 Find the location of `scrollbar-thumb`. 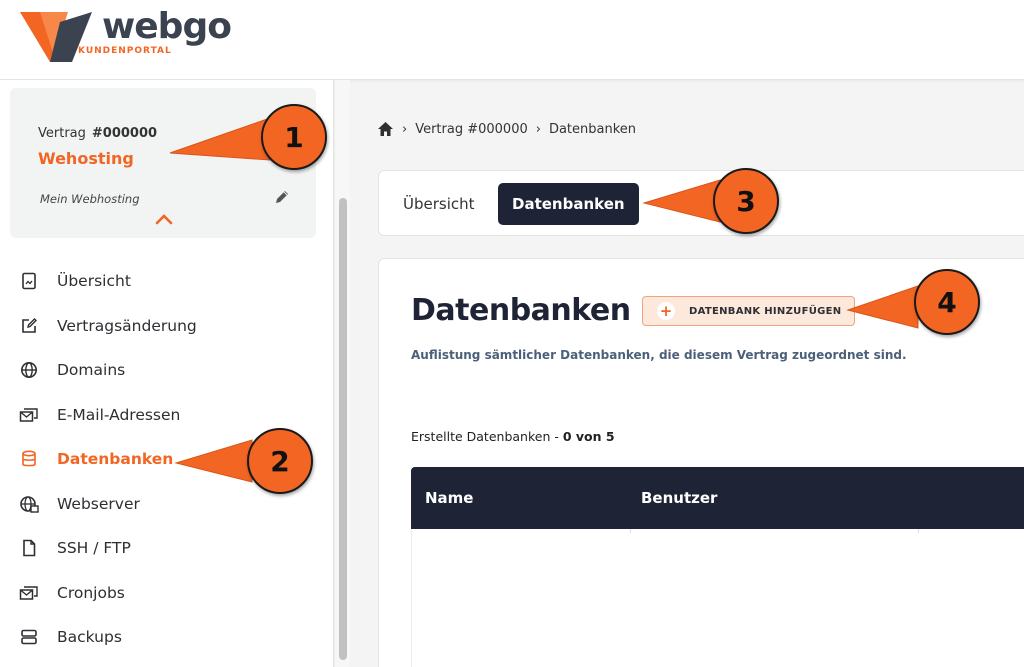

scrollbar-thumb is located at coordinates (343, 429).